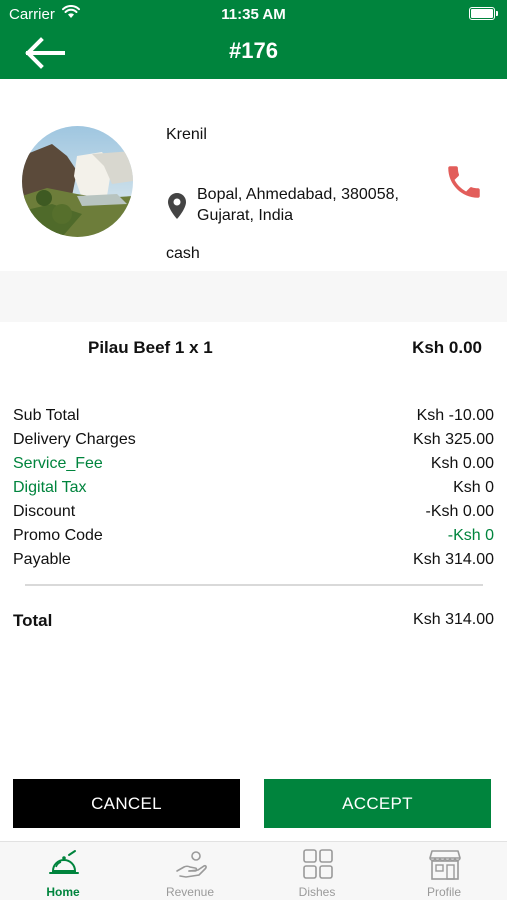 The width and height of the screenshot is (507, 900). Describe the element at coordinates (150, 347) in the screenshot. I see `order-item-name: Pilau Beef 1 x 1` at that location.